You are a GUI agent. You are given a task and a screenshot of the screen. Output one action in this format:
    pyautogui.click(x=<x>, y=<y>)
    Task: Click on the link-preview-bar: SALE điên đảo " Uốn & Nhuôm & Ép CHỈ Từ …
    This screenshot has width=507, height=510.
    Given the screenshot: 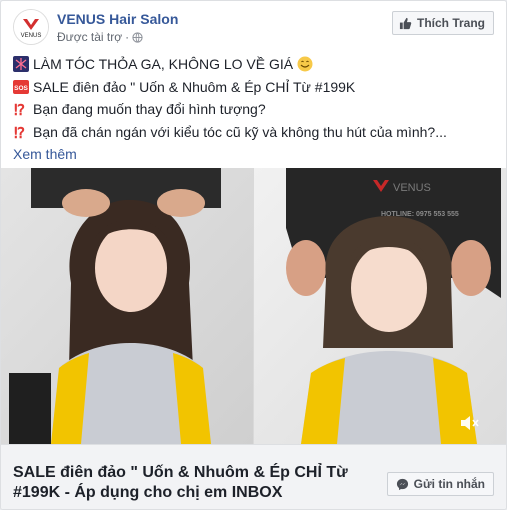 What is the action you would take?
    pyautogui.click(x=253, y=476)
    